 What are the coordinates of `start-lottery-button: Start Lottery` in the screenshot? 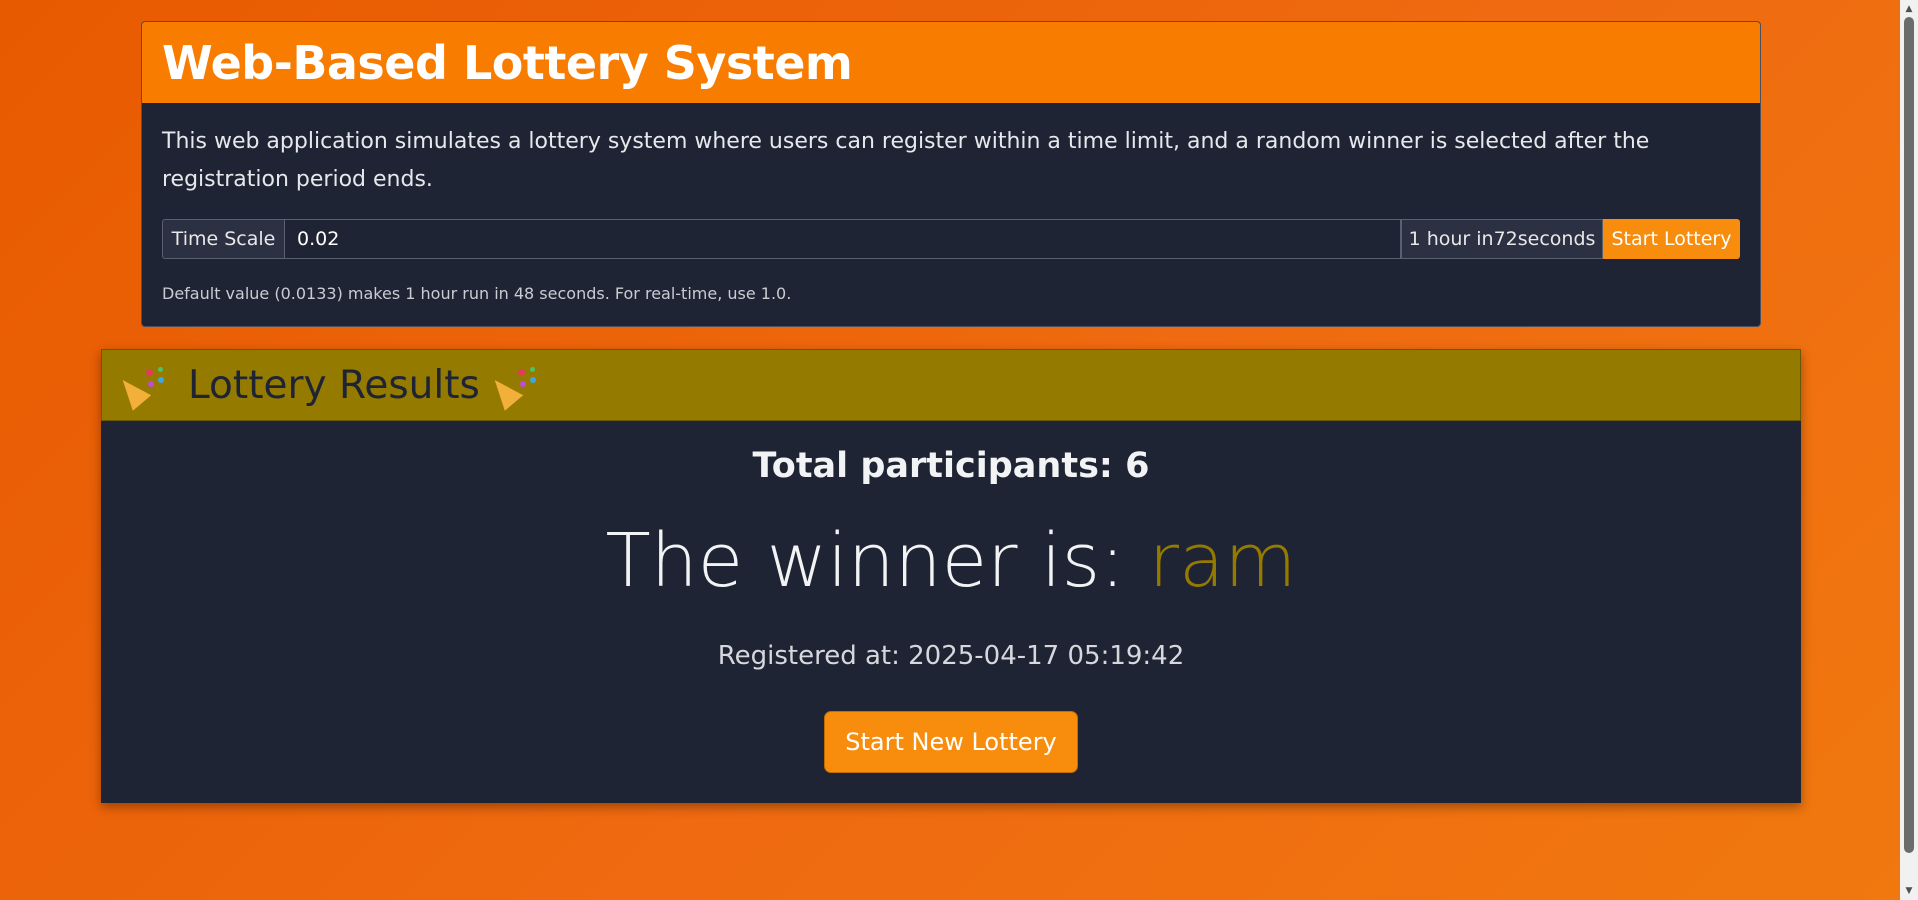 It's located at (1671, 239).